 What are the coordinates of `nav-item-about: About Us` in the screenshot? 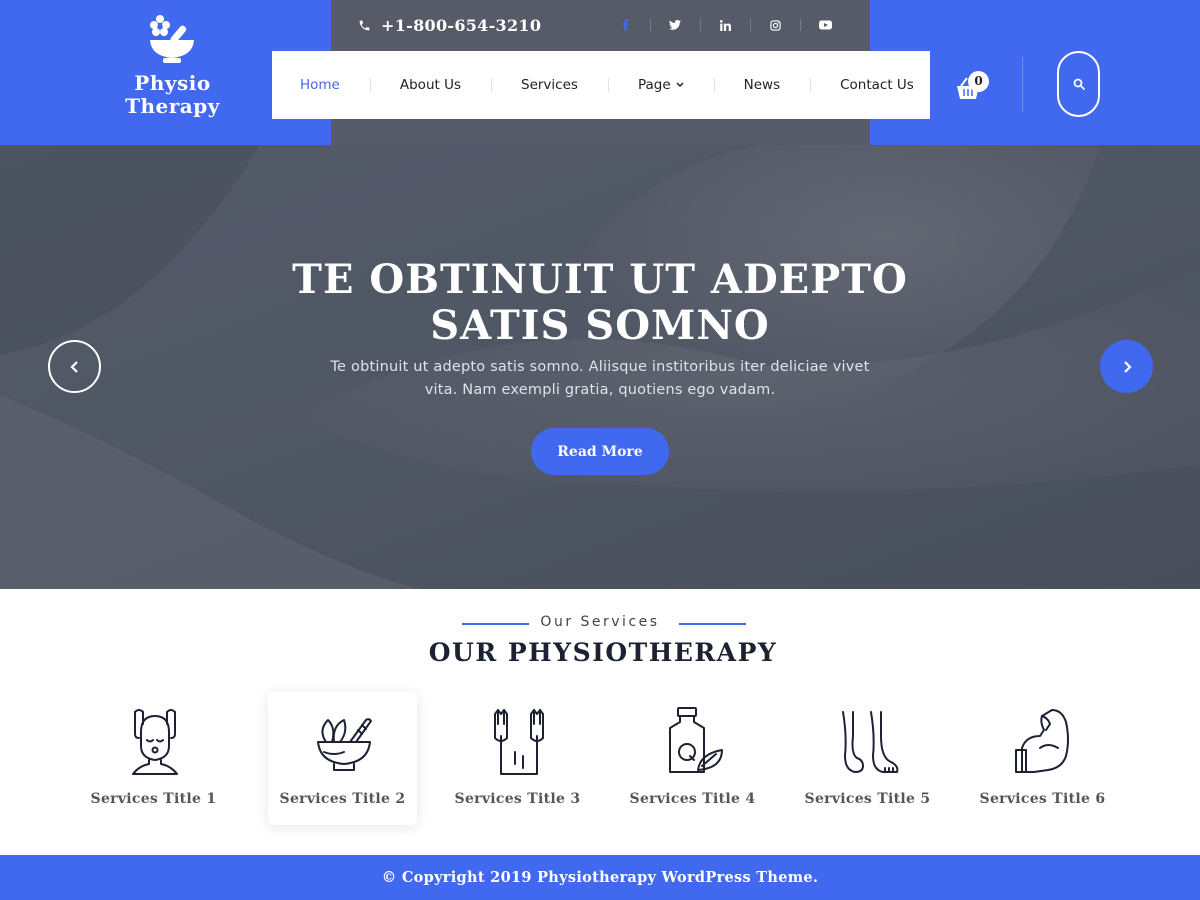 It's located at (430, 85).